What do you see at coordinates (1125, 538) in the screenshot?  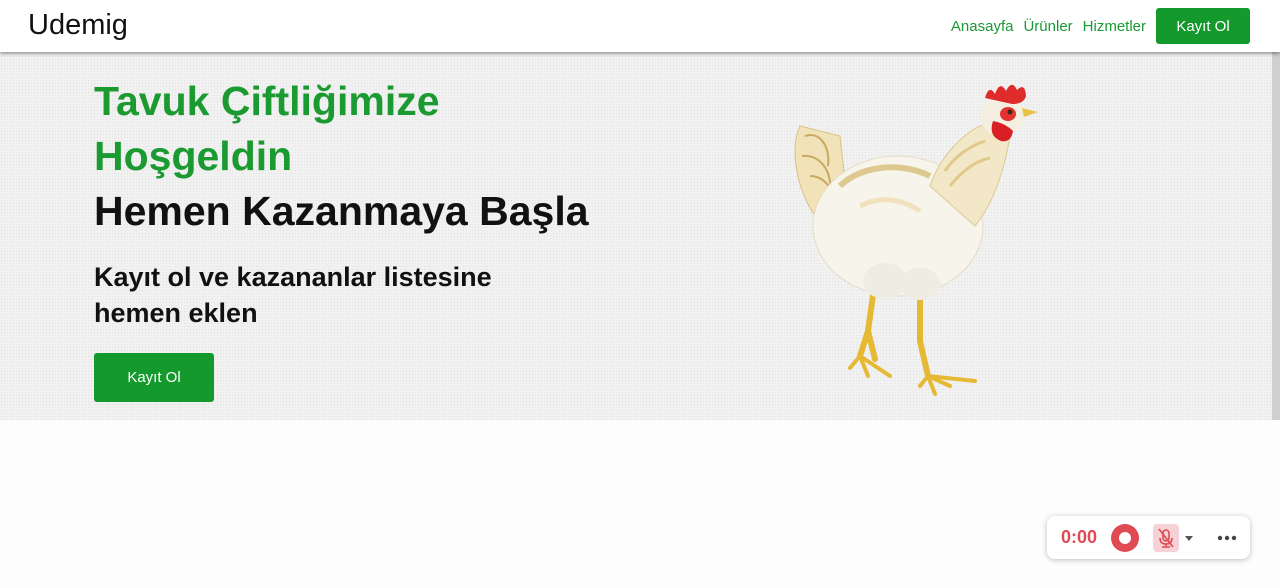 I see `record-icon` at bounding box center [1125, 538].